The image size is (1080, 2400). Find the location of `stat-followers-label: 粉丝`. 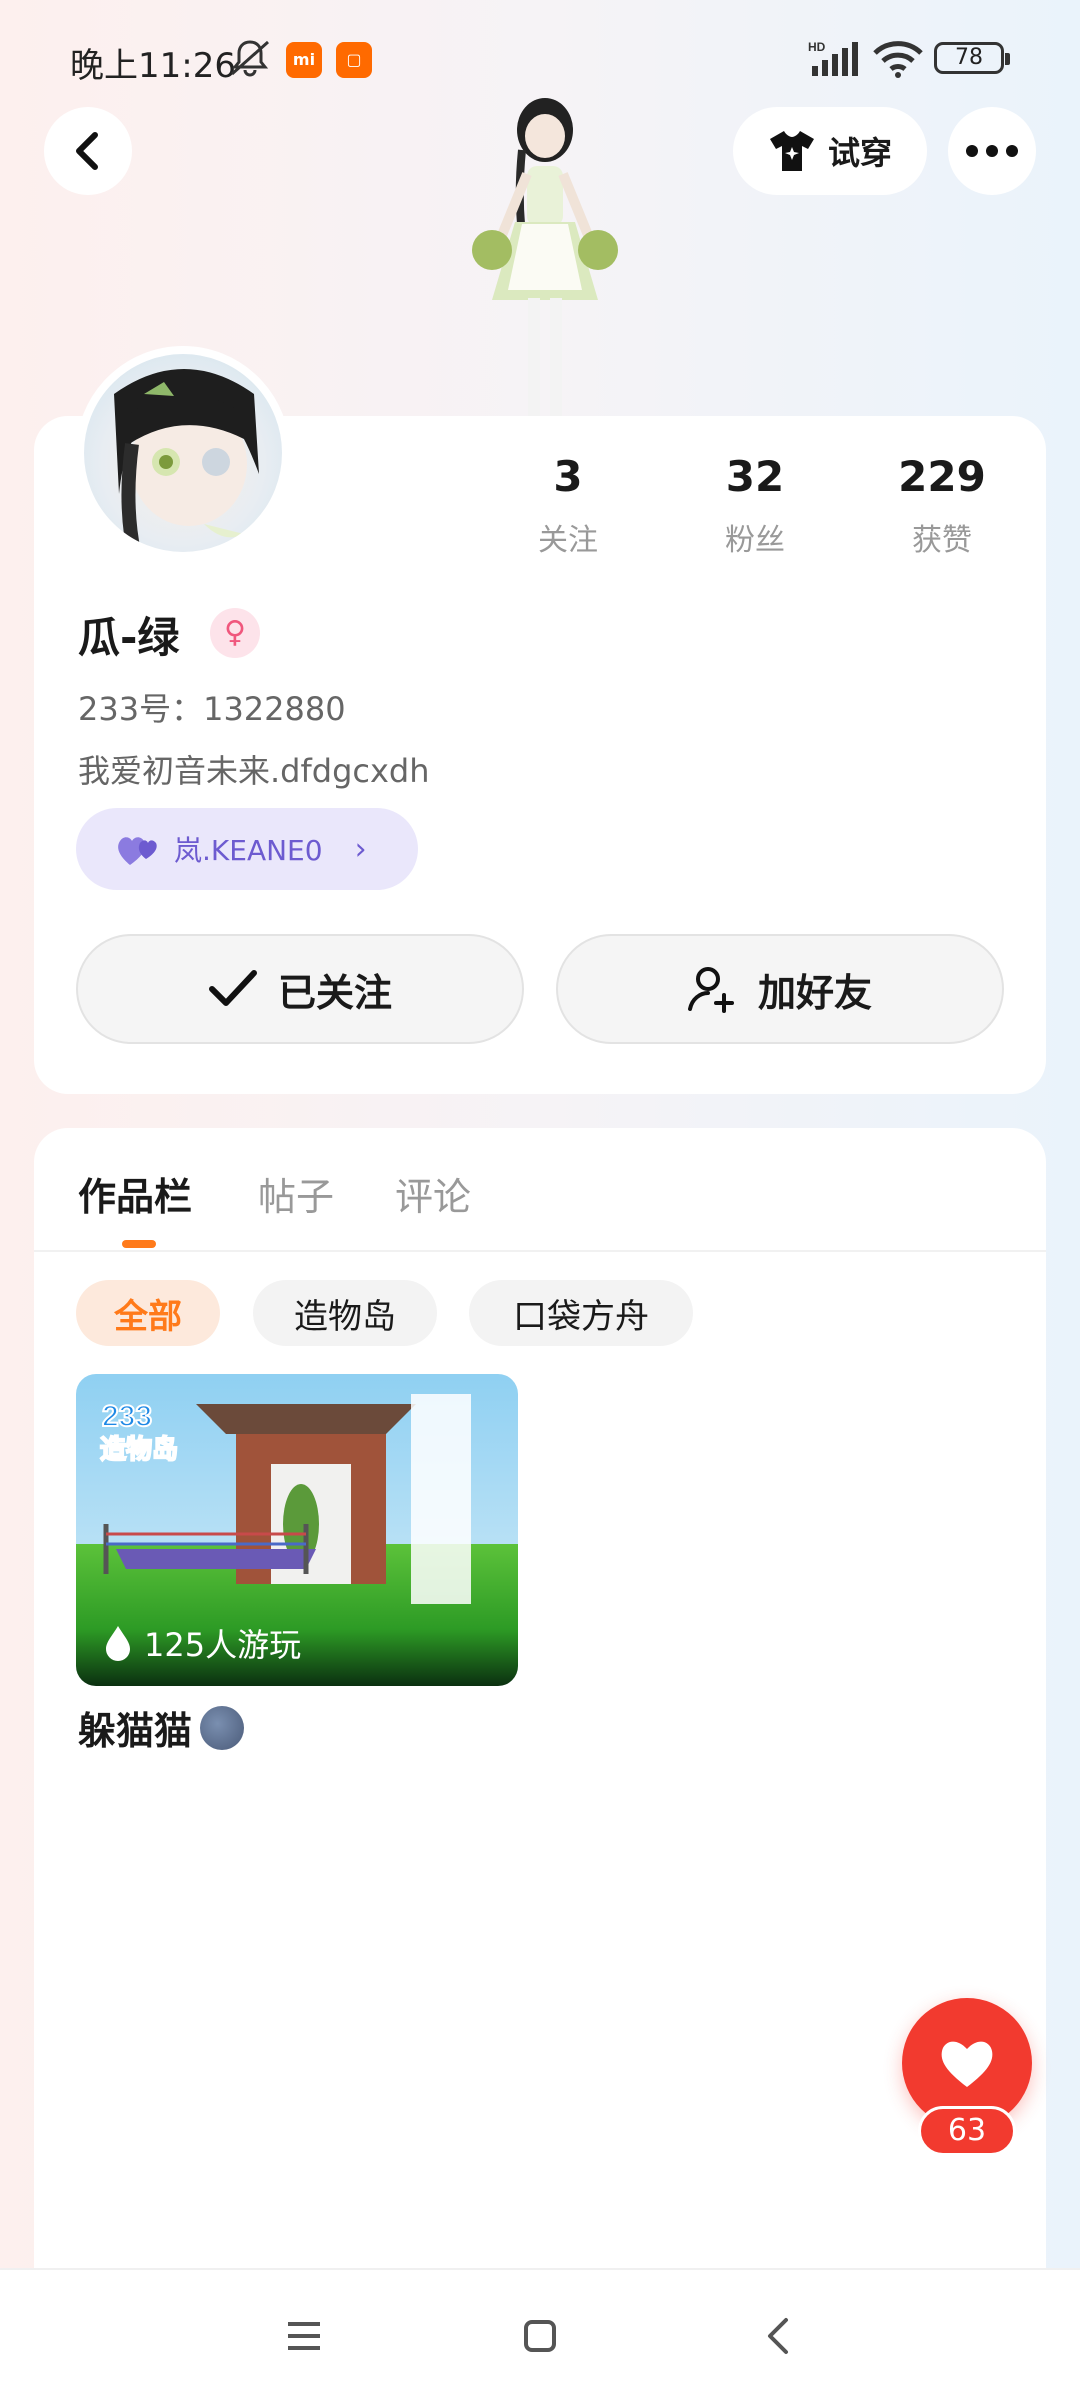

stat-followers-label: 粉丝 is located at coordinates (755, 540).